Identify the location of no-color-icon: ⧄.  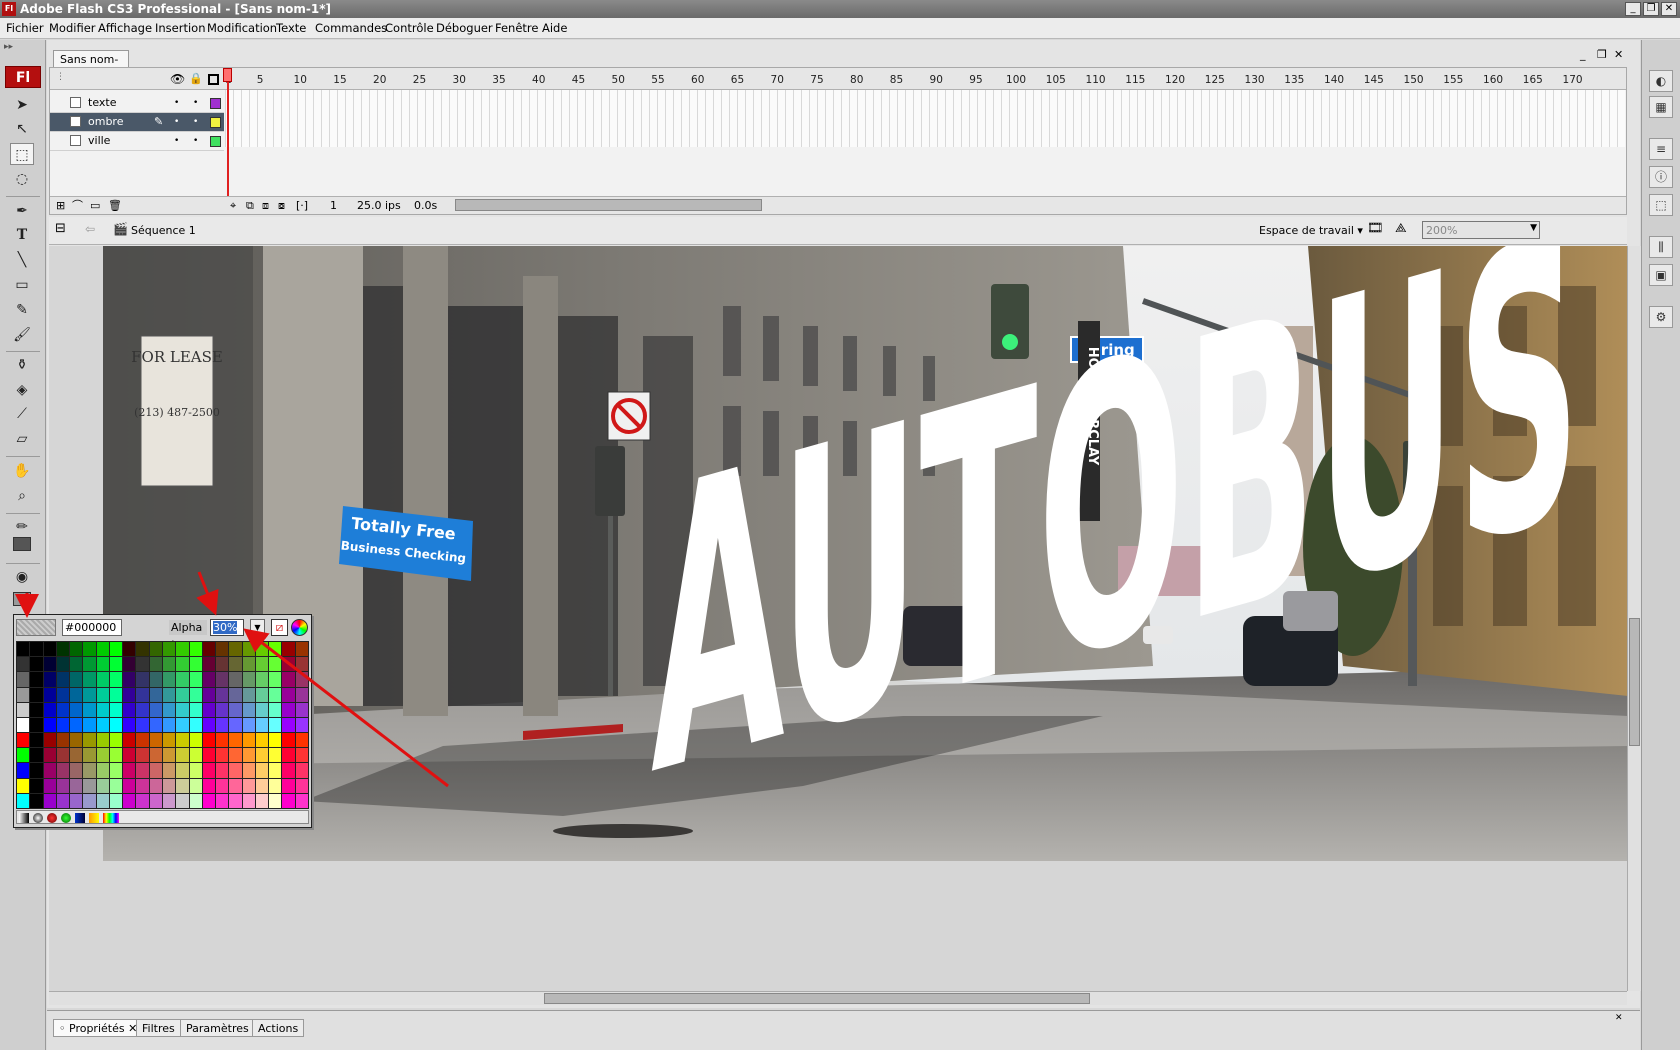
(279, 627).